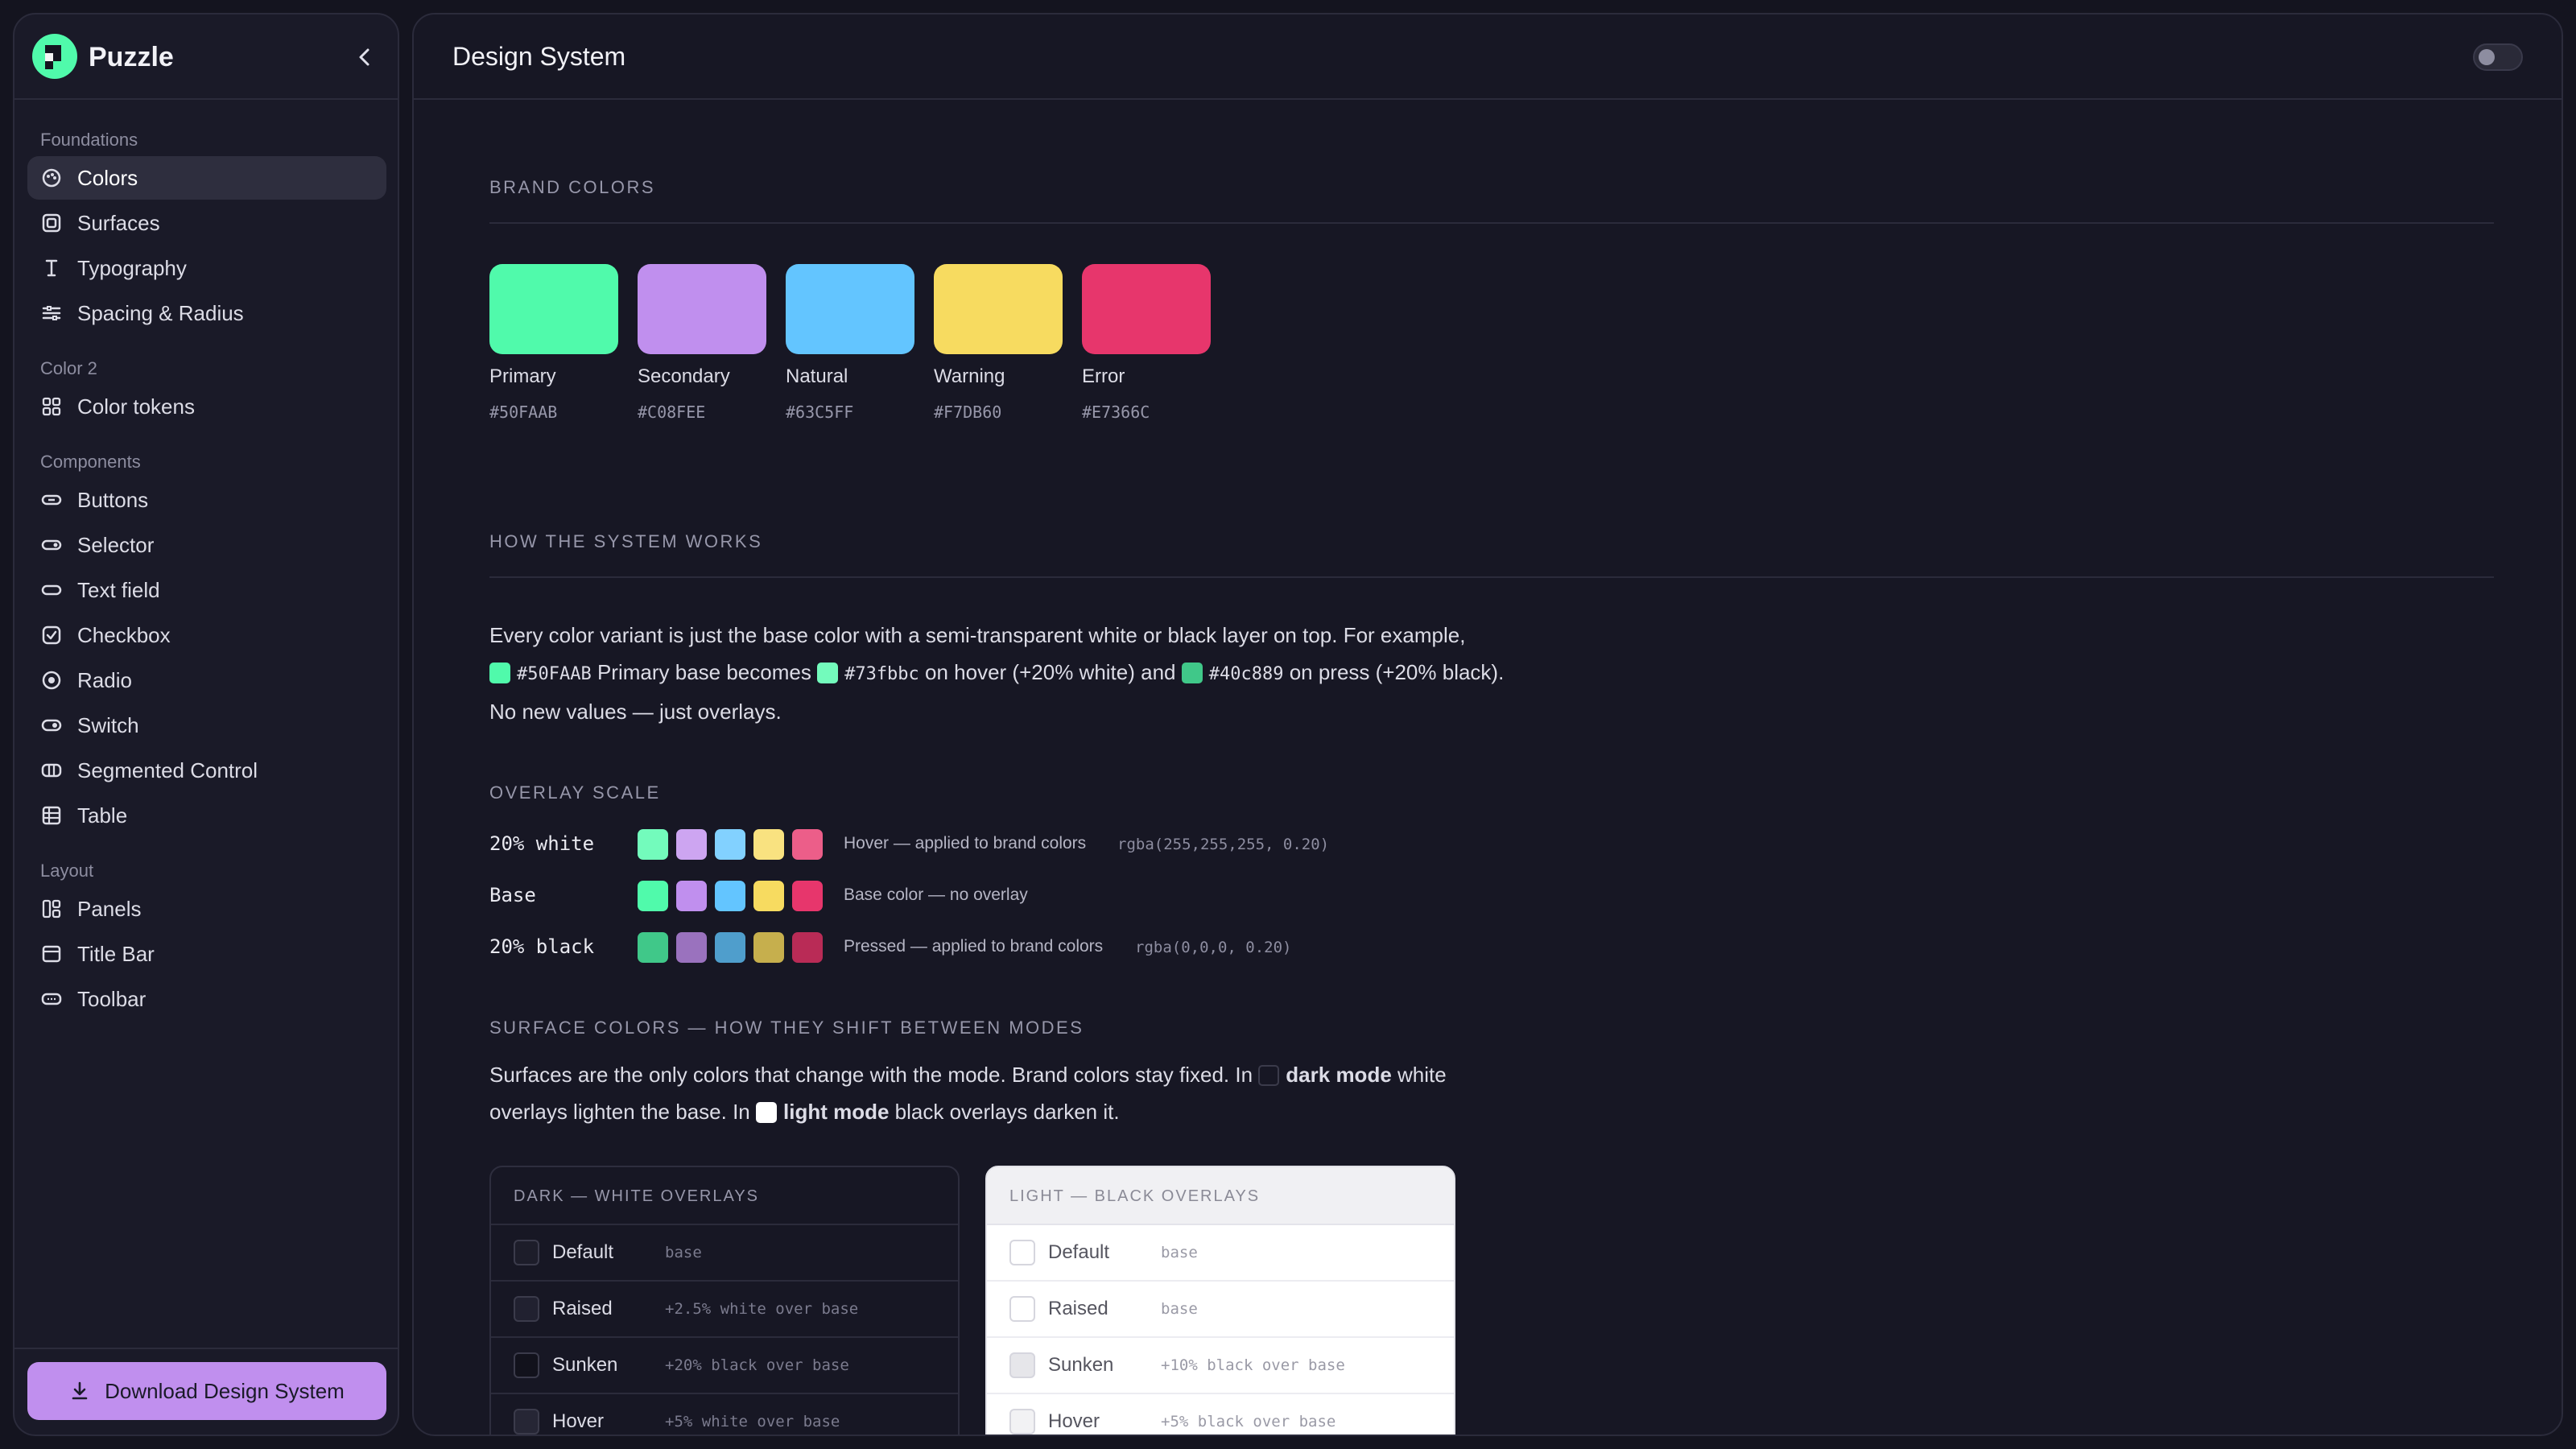 The height and width of the screenshot is (1449, 2576). What do you see at coordinates (51, 680) in the screenshot?
I see `radio-icon` at bounding box center [51, 680].